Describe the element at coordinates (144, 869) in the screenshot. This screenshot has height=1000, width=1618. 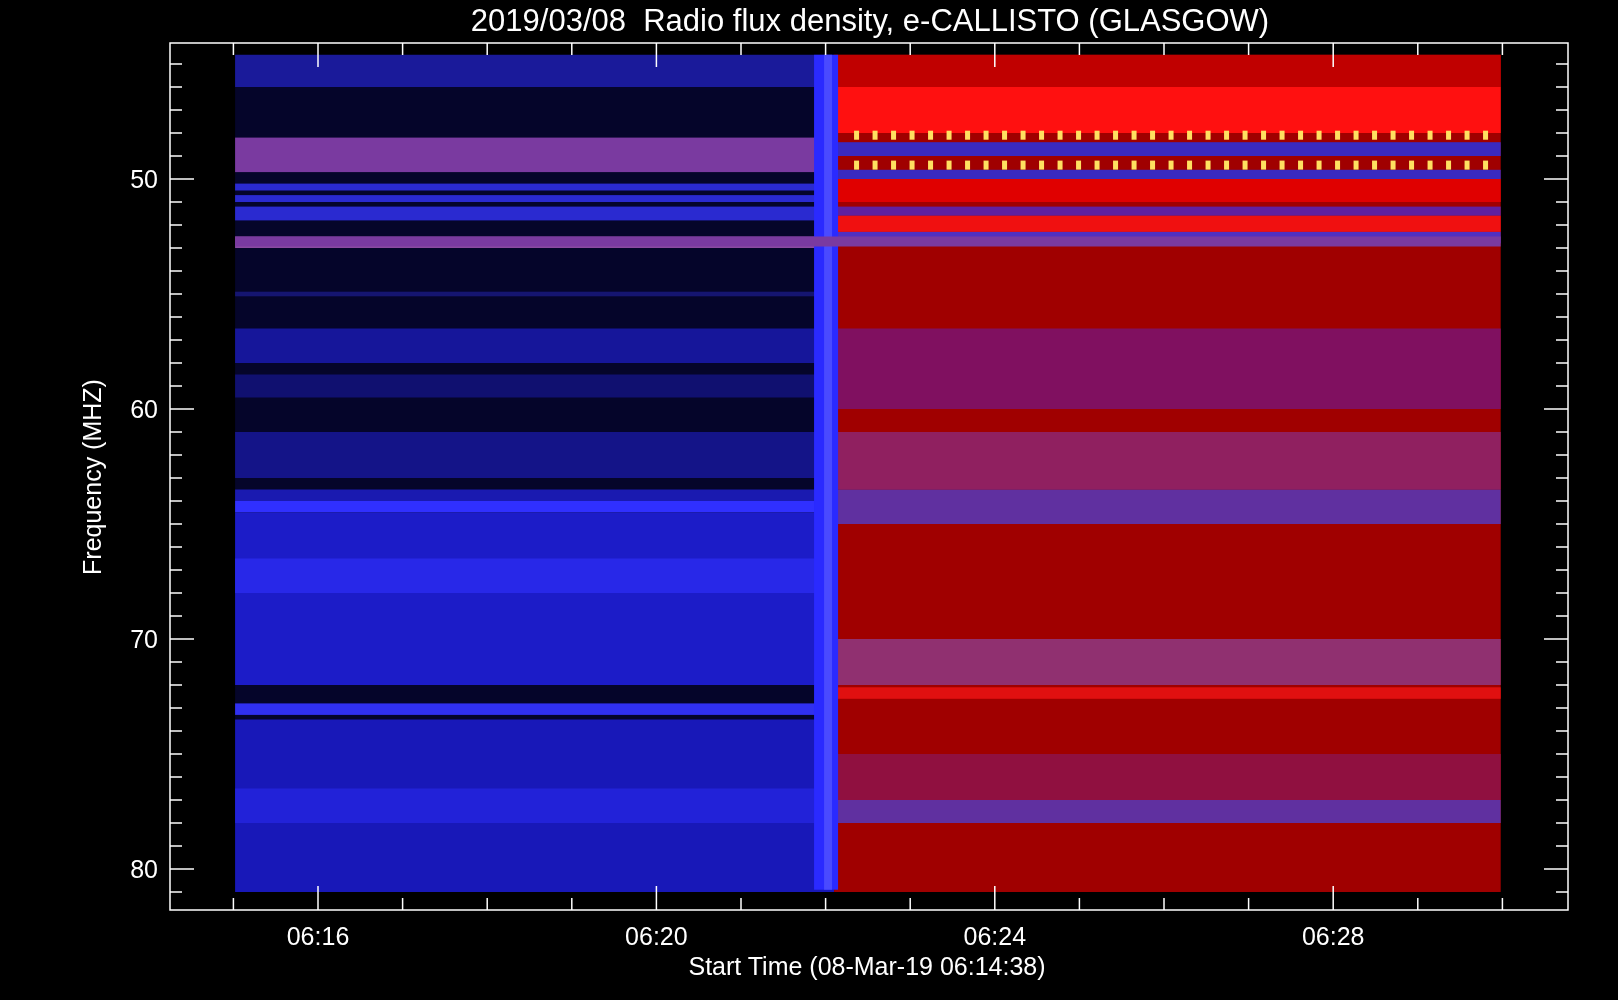
I see `y-tick-label: 80` at that location.